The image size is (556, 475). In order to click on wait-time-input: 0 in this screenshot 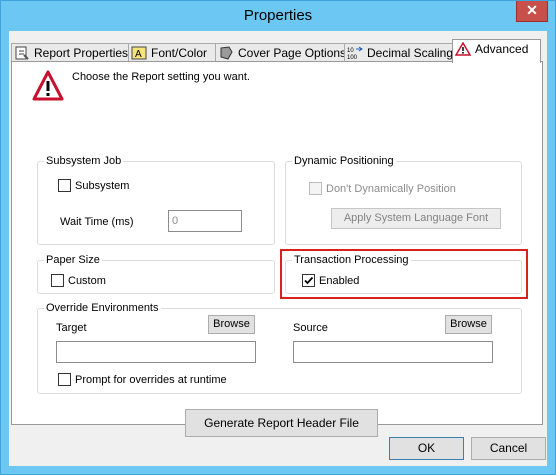, I will do `click(205, 221)`.